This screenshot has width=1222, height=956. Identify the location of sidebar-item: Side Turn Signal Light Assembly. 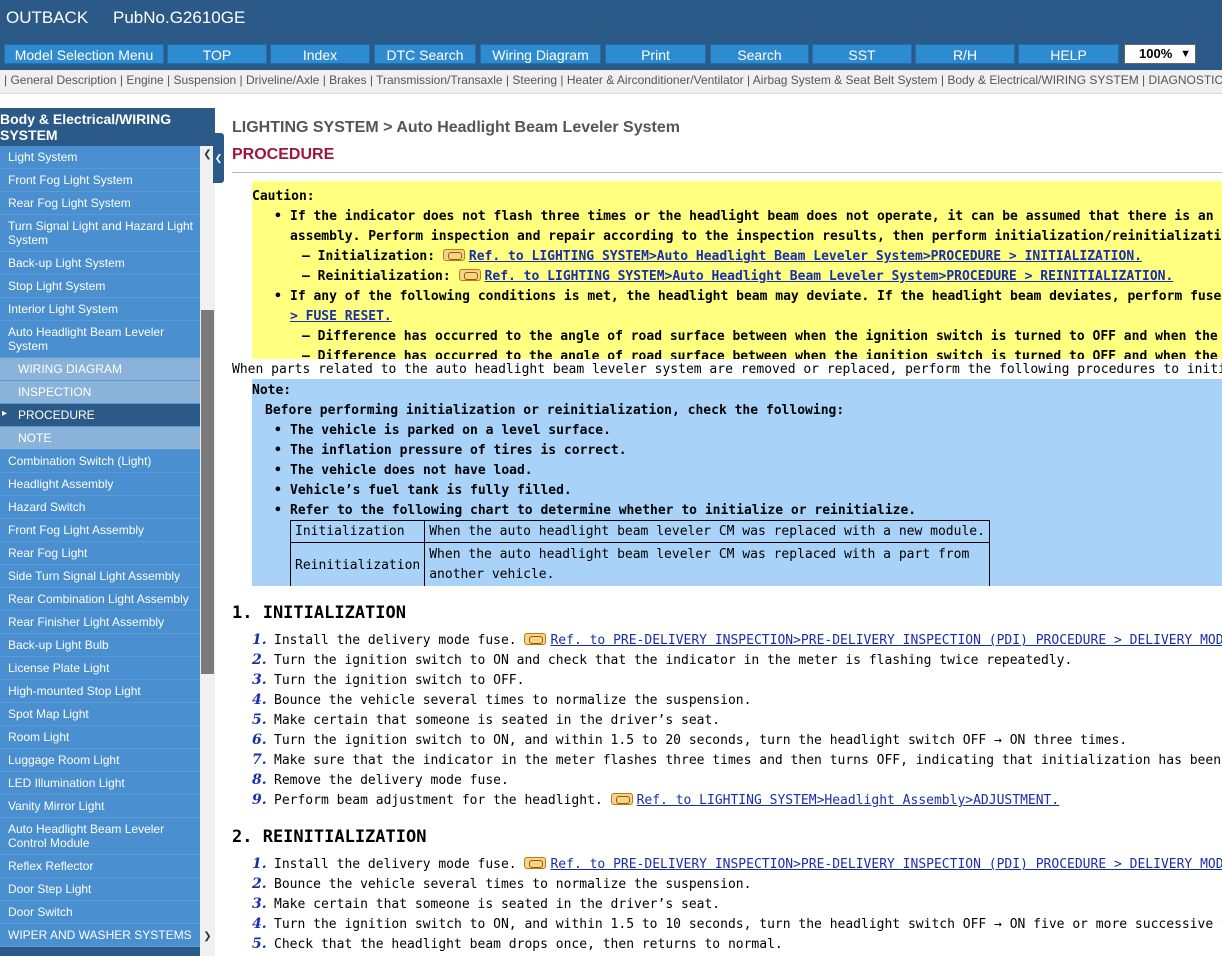
(100, 576).